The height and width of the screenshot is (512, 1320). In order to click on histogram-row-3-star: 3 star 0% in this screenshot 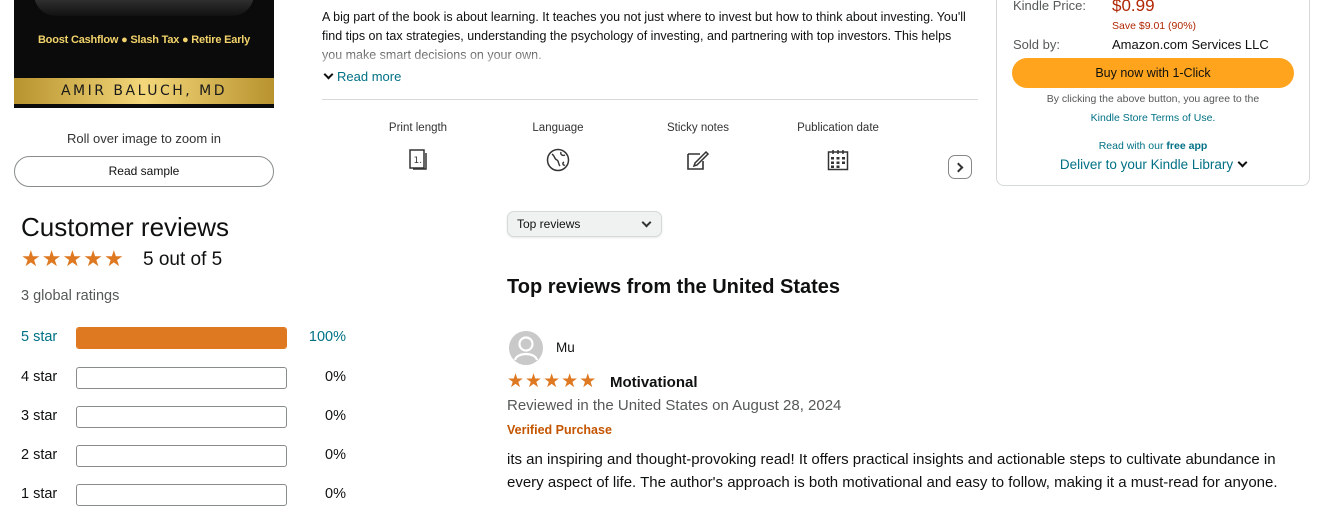, I will do `click(186, 417)`.